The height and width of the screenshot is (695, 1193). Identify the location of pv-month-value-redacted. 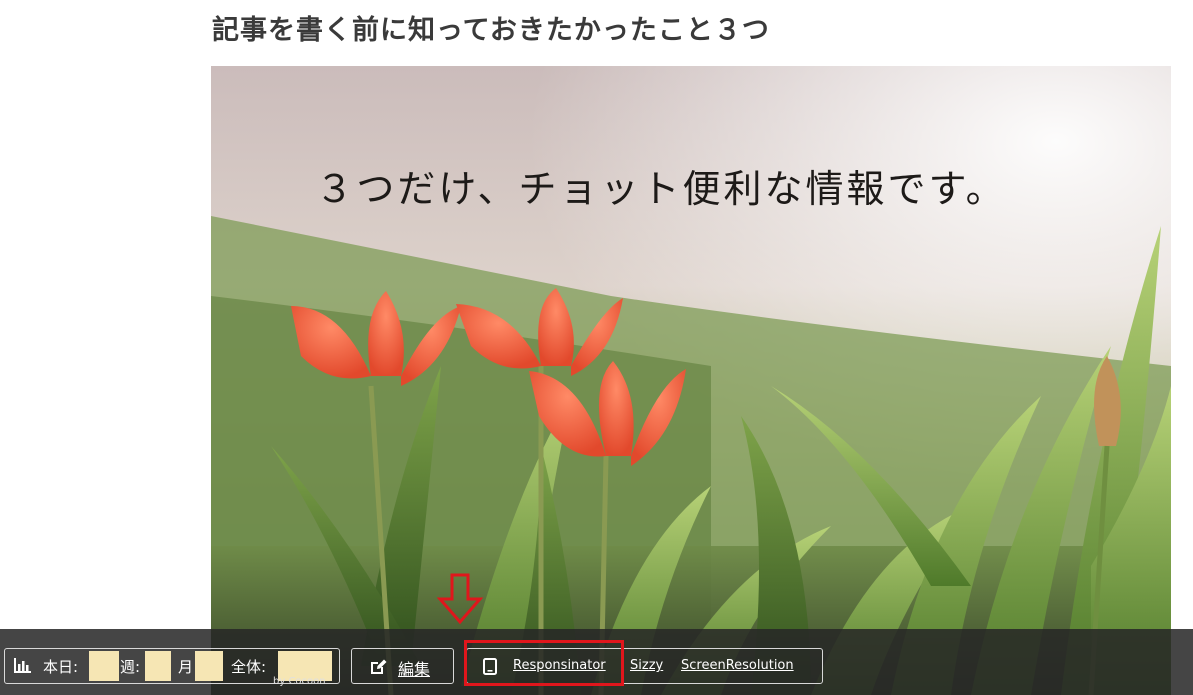
(209, 666).